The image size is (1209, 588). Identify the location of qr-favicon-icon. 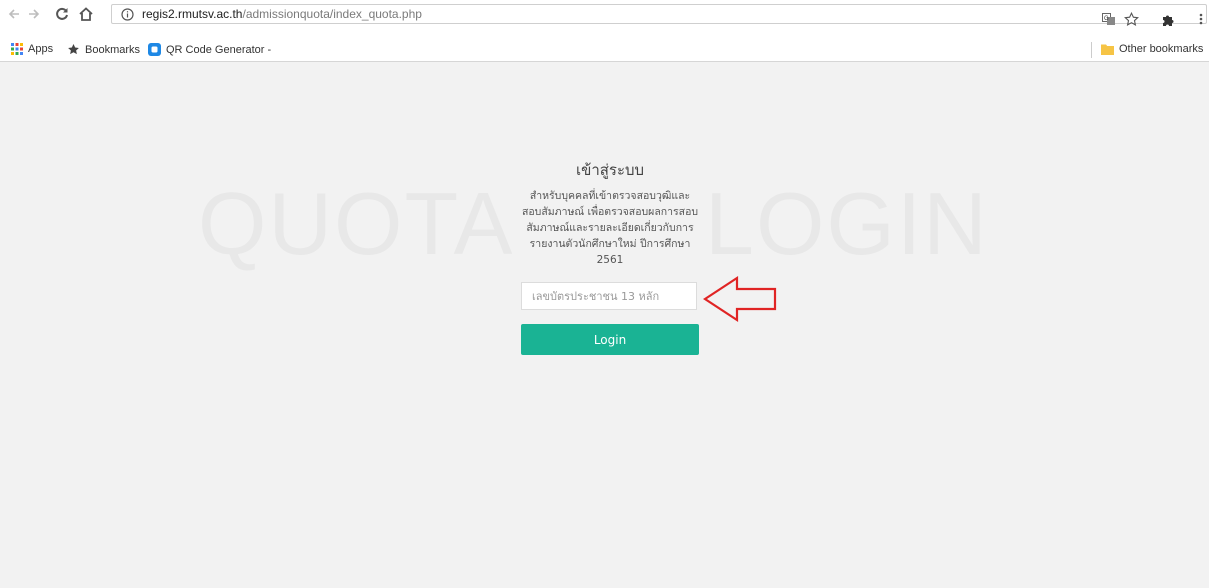
(154, 49).